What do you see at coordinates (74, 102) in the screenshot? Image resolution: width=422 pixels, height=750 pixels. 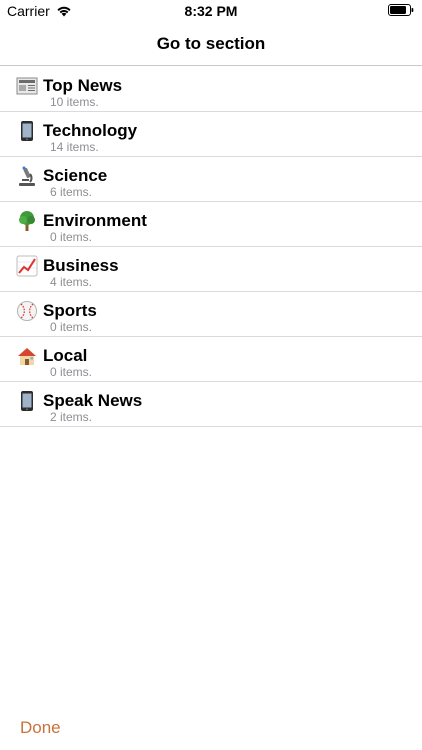 I see `section-count: 10 items.` at bounding box center [74, 102].